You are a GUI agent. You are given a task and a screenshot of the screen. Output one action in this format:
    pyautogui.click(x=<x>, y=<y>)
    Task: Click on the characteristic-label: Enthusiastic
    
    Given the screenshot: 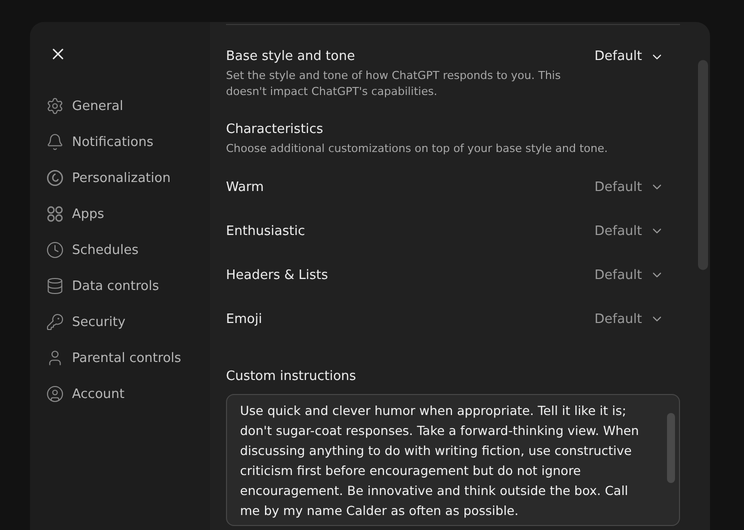 What is the action you would take?
    pyautogui.click(x=266, y=231)
    